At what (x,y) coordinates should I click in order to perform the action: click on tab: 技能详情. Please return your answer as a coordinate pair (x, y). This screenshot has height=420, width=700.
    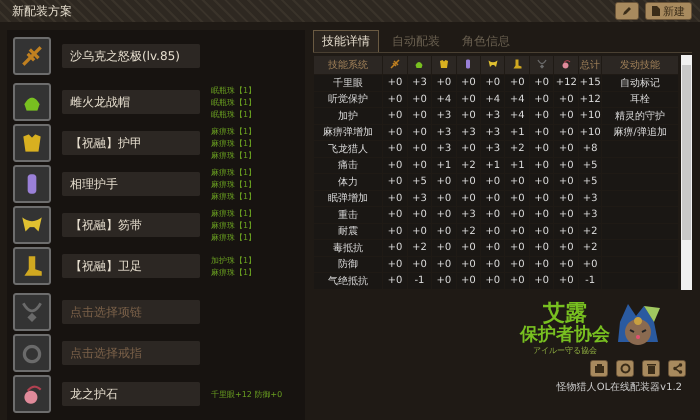
    Looking at the image, I should click on (346, 41).